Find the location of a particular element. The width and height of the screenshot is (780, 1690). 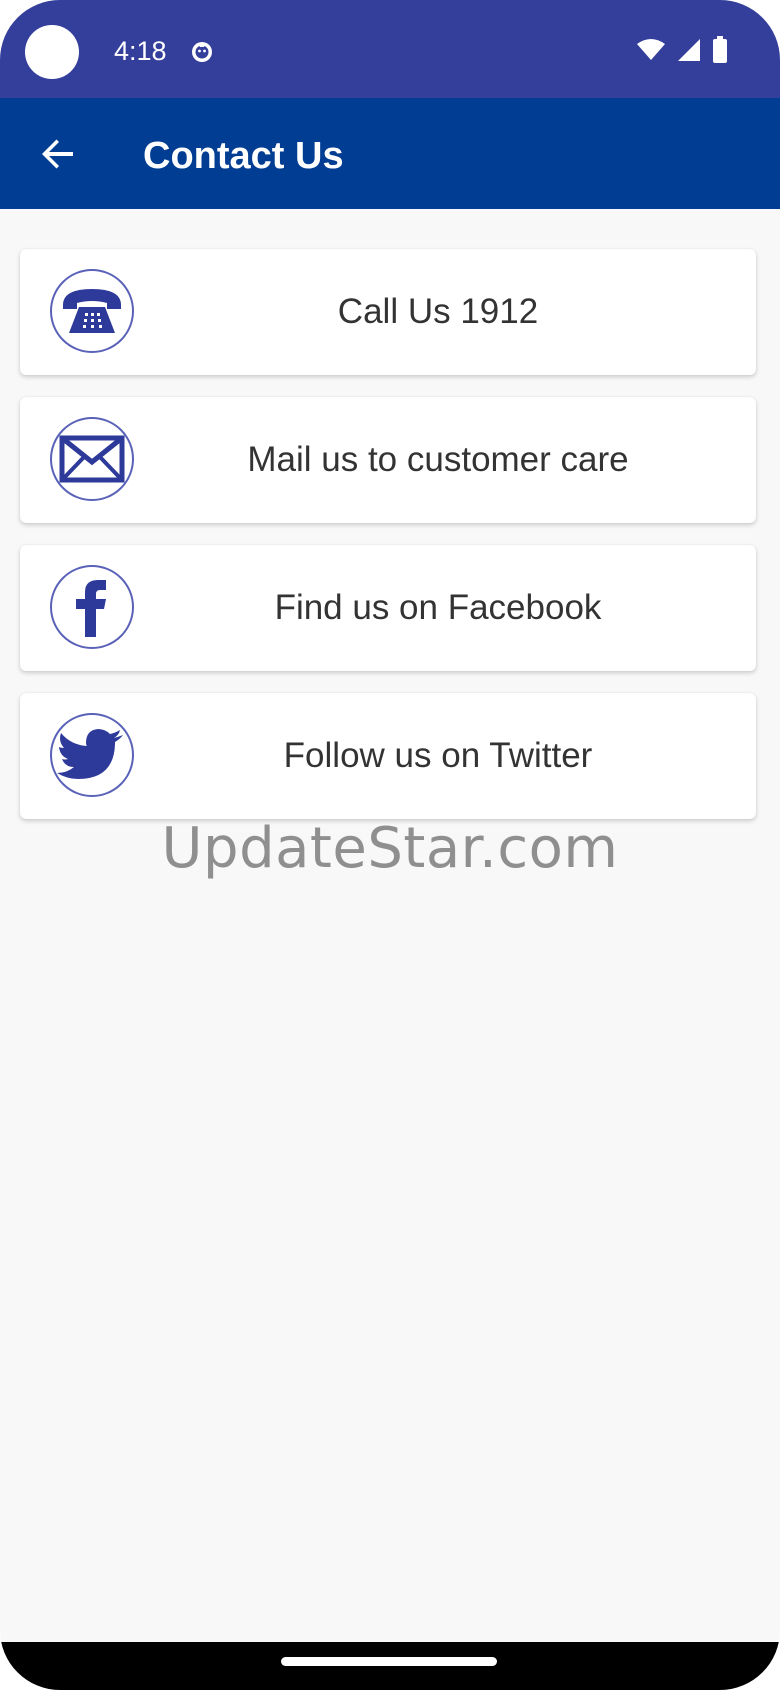

facebook-icon-circle is located at coordinates (92, 607).